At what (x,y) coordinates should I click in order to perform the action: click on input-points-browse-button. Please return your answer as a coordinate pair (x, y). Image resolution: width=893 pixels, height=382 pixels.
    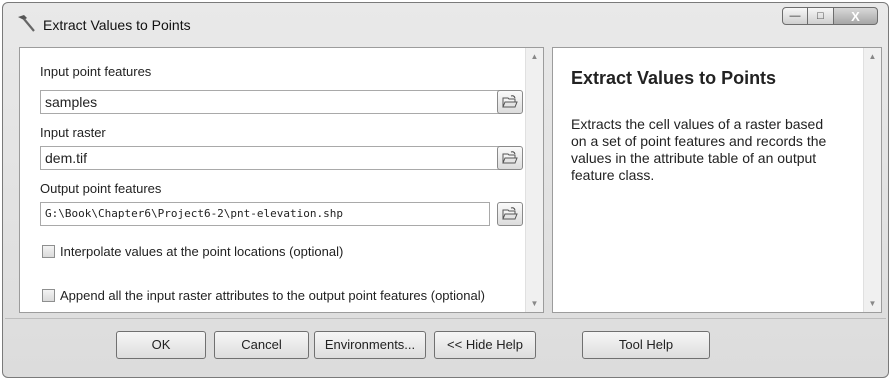
    Looking at the image, I should click on (510, 102).